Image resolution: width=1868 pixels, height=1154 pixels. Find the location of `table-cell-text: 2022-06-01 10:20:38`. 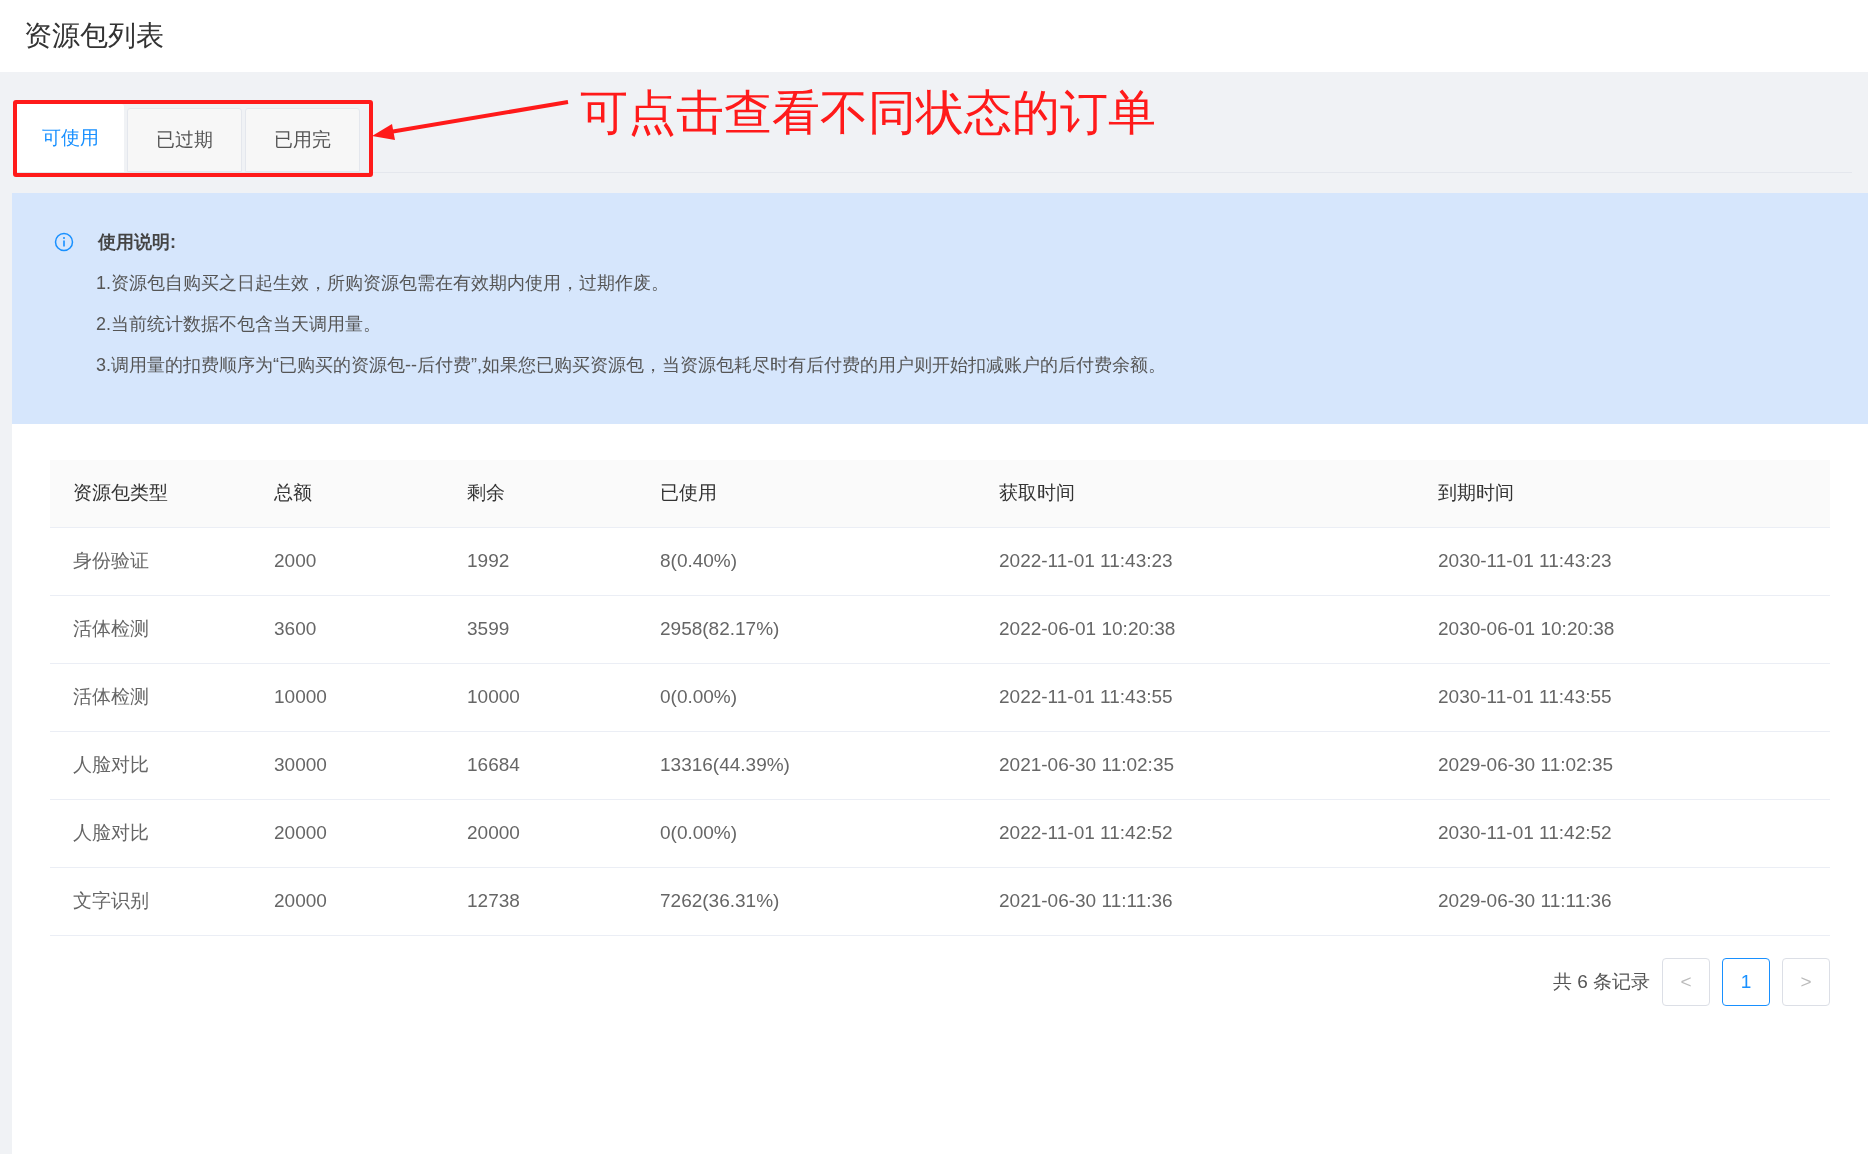

table-cell-text: 2022-06-01 10:20:38 is located at coordinates (1087, 629).